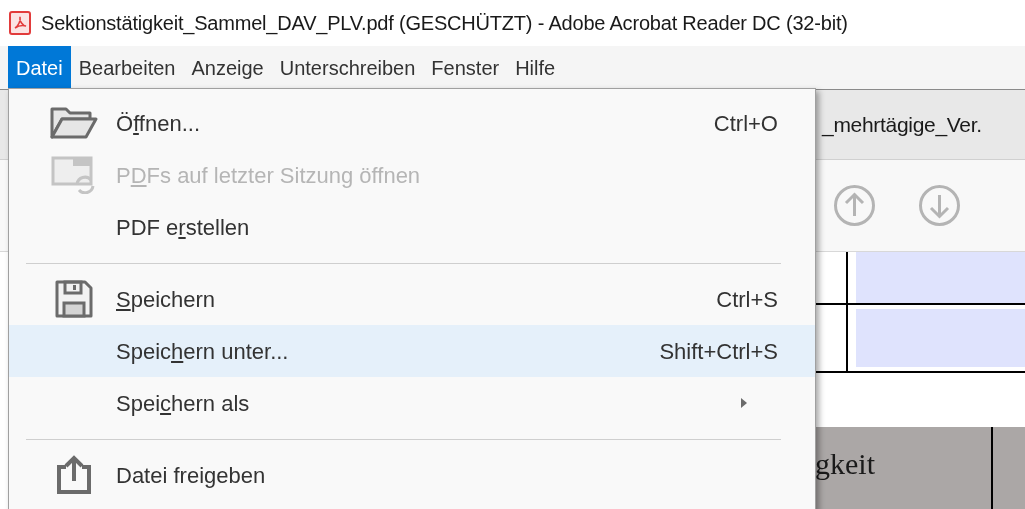  I want to click on menu-bar-item: Unterschreiben, so click(347, 67).